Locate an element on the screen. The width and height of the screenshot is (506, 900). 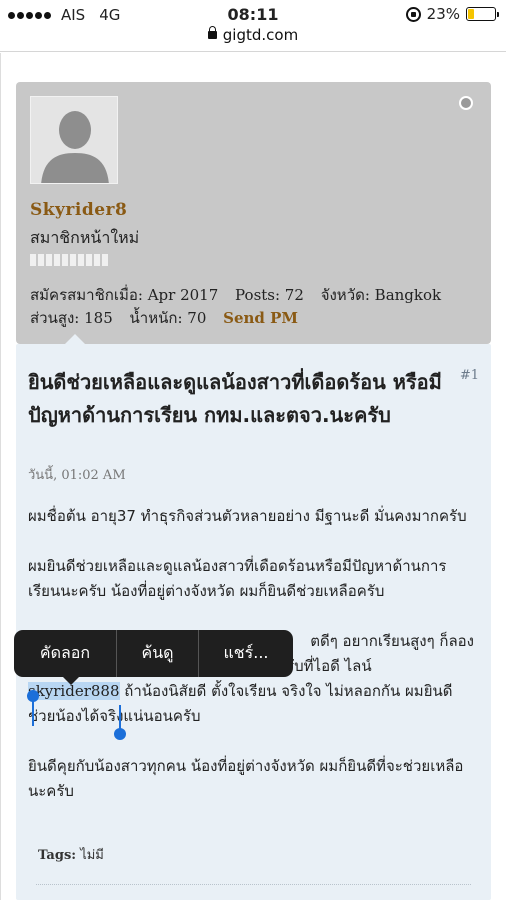
selection-start-bar is located at coordinates (33, 712).